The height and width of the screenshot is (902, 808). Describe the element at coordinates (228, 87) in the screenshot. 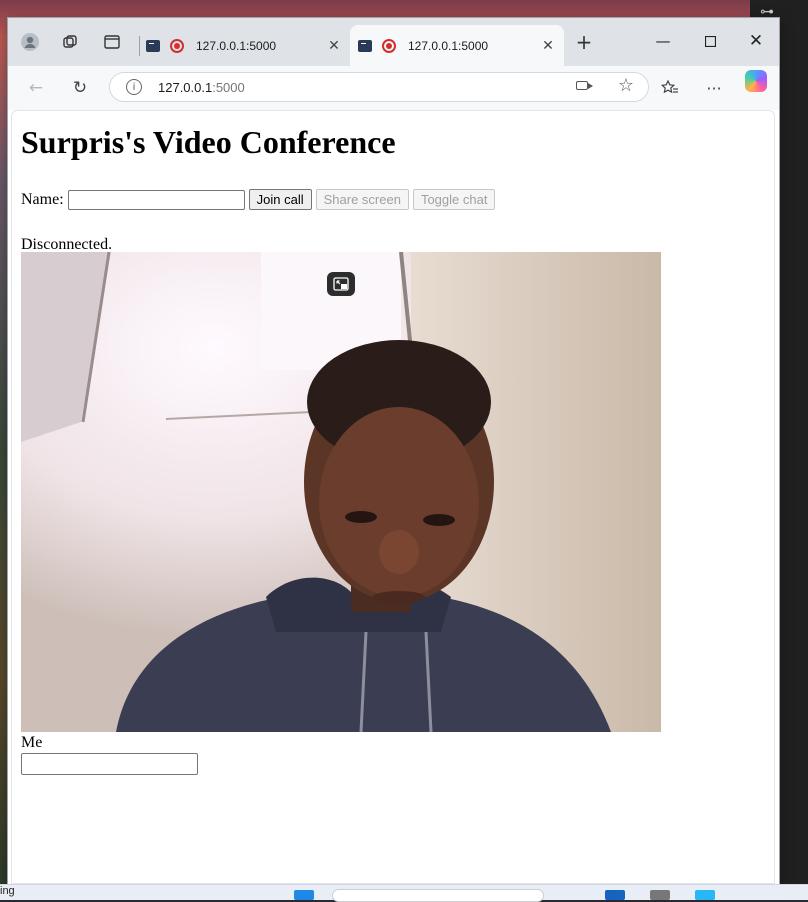

I see `url-port: :5000` at that location.